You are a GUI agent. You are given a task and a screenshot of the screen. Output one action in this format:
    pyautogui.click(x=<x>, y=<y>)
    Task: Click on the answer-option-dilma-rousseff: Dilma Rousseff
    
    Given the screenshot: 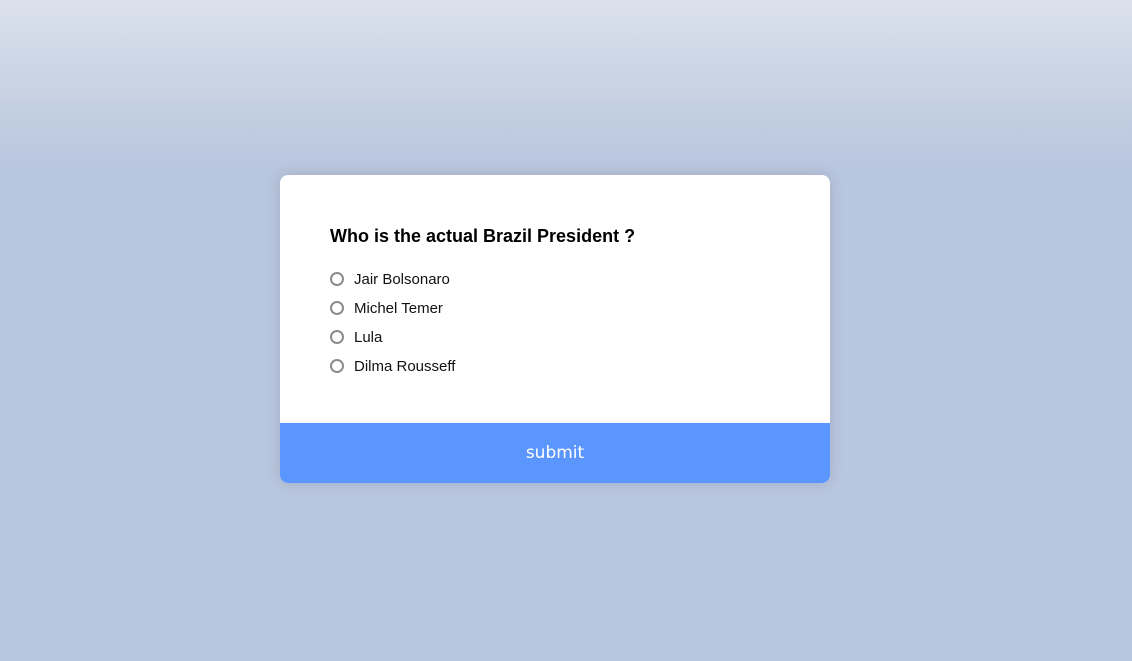 What is the action you would take?
    pyautogui.click(x=555, y=366)
    